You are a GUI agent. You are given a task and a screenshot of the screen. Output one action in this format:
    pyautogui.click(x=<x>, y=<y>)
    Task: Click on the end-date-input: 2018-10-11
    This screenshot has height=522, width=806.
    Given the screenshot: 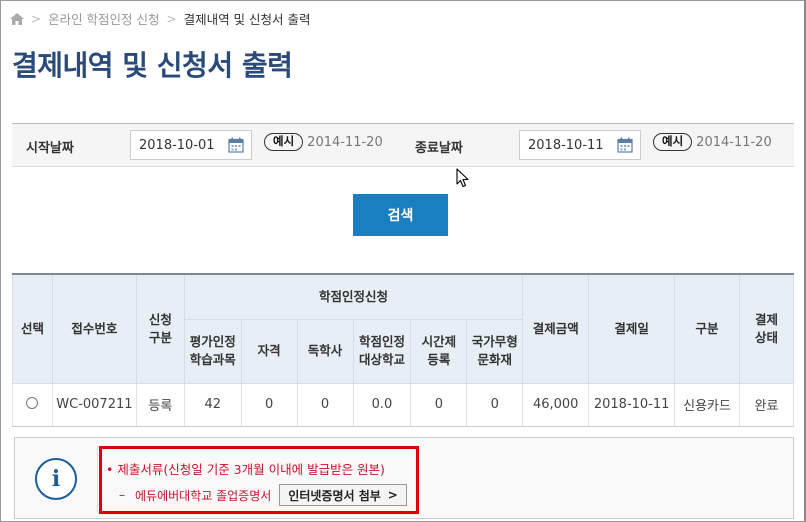 What is the action you would take?
    pyautogui.click(x=580, y=145)
    